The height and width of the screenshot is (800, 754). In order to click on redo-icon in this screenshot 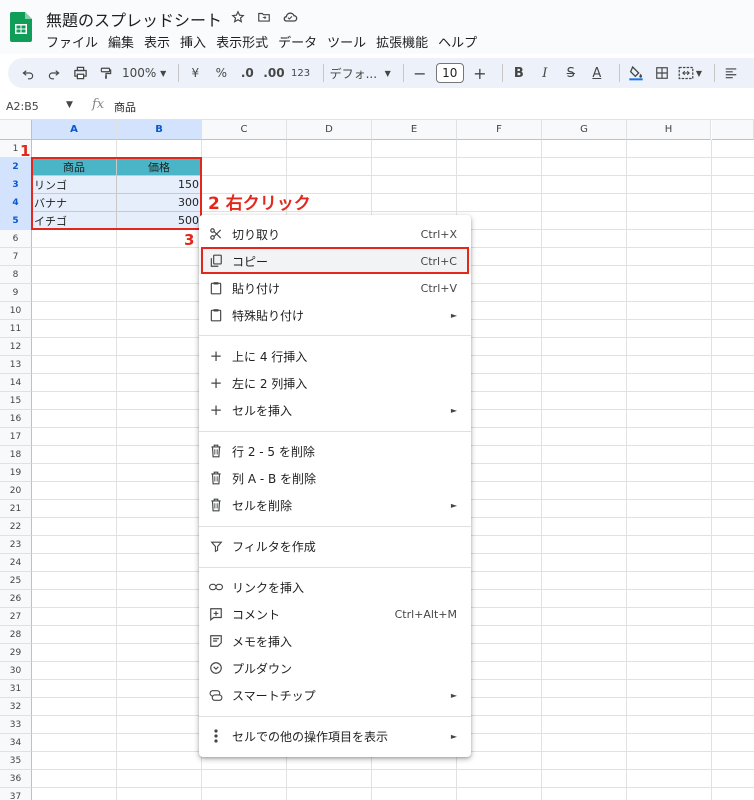, I will do `click(54, 73)`.